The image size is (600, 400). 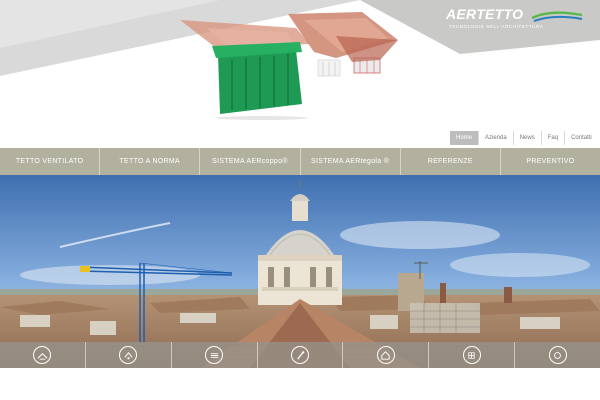 I want to click on circle-arrow-icon, so click(x=557, y=355).